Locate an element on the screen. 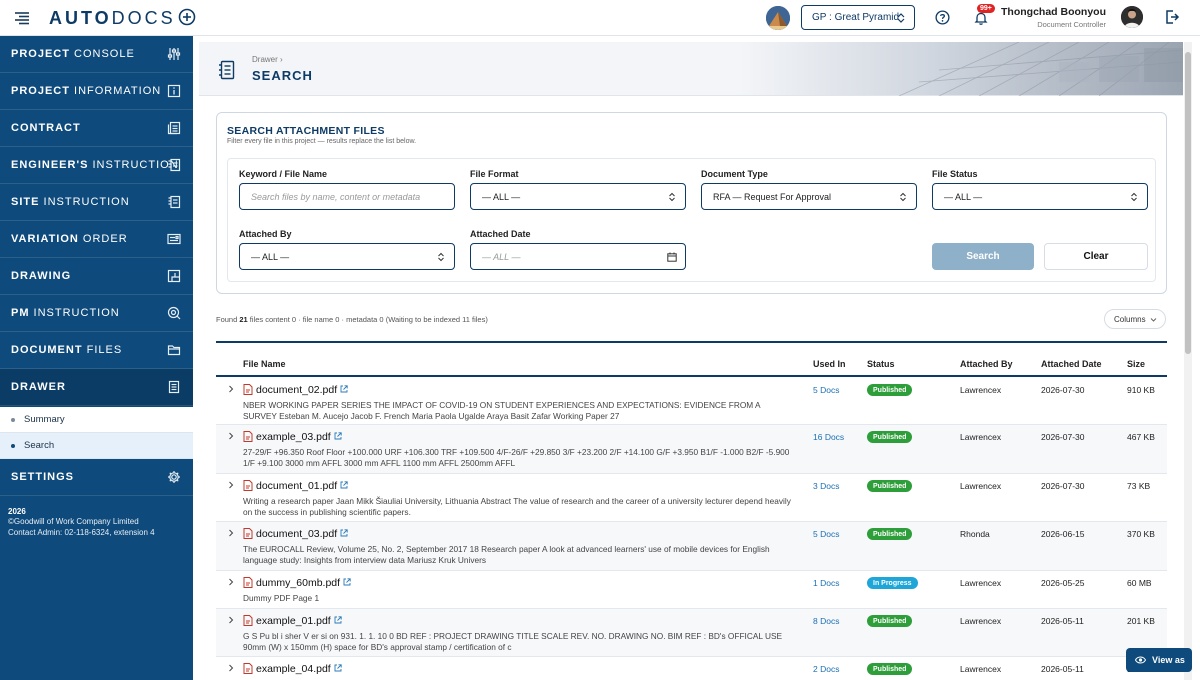 The image size is (1200, 680). brand-logo: AUTODOCS is located at coordinates (112, 18).